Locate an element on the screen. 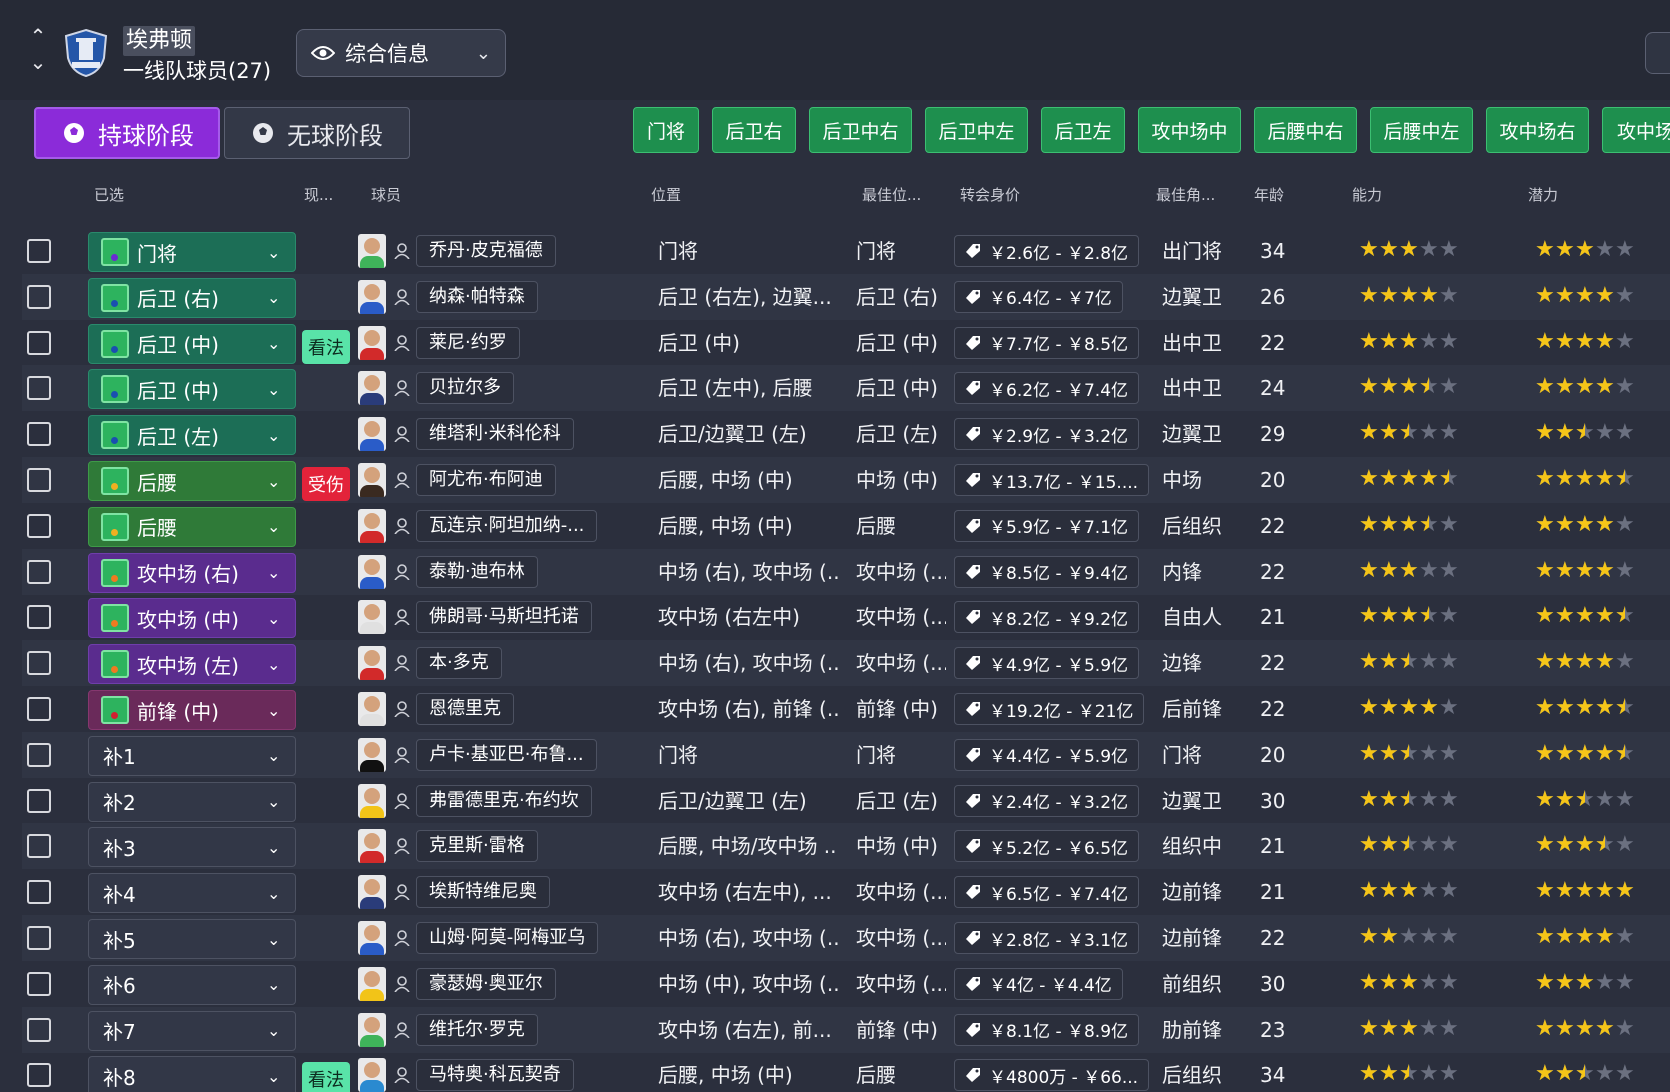  view-select: 综合信息 ⌄ is located at coordinates (401, 53).